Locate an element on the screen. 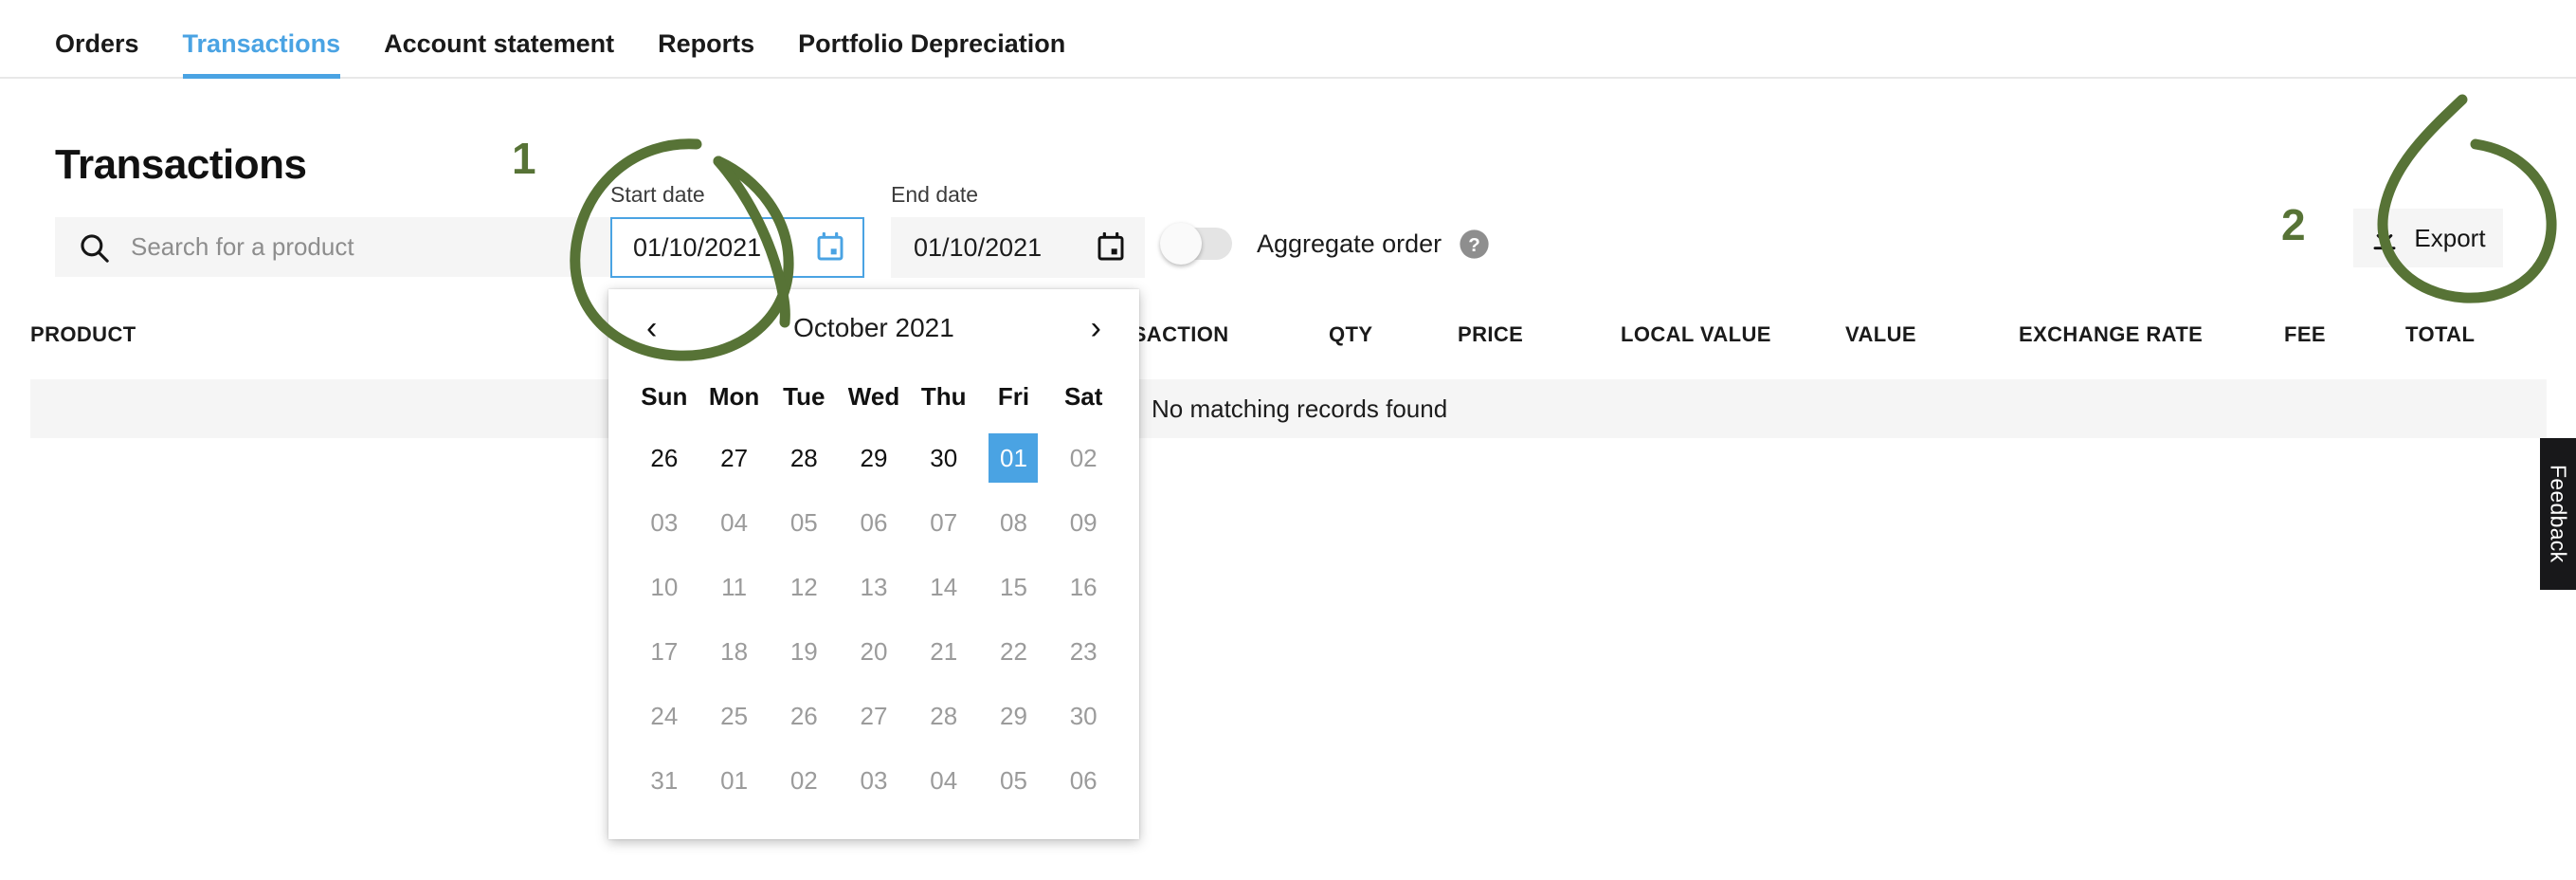 This screenshot has height=880, width=2576. calendar-month-label: October 2021 is located at coordinates (873, 327).